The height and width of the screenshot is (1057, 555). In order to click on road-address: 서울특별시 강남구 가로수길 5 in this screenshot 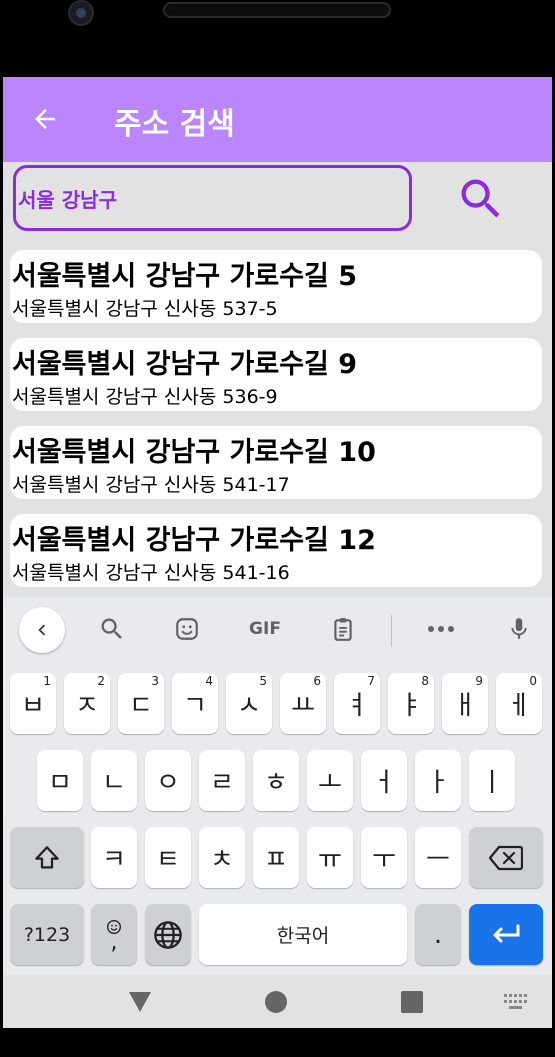, I will do `click(185, 276)`.